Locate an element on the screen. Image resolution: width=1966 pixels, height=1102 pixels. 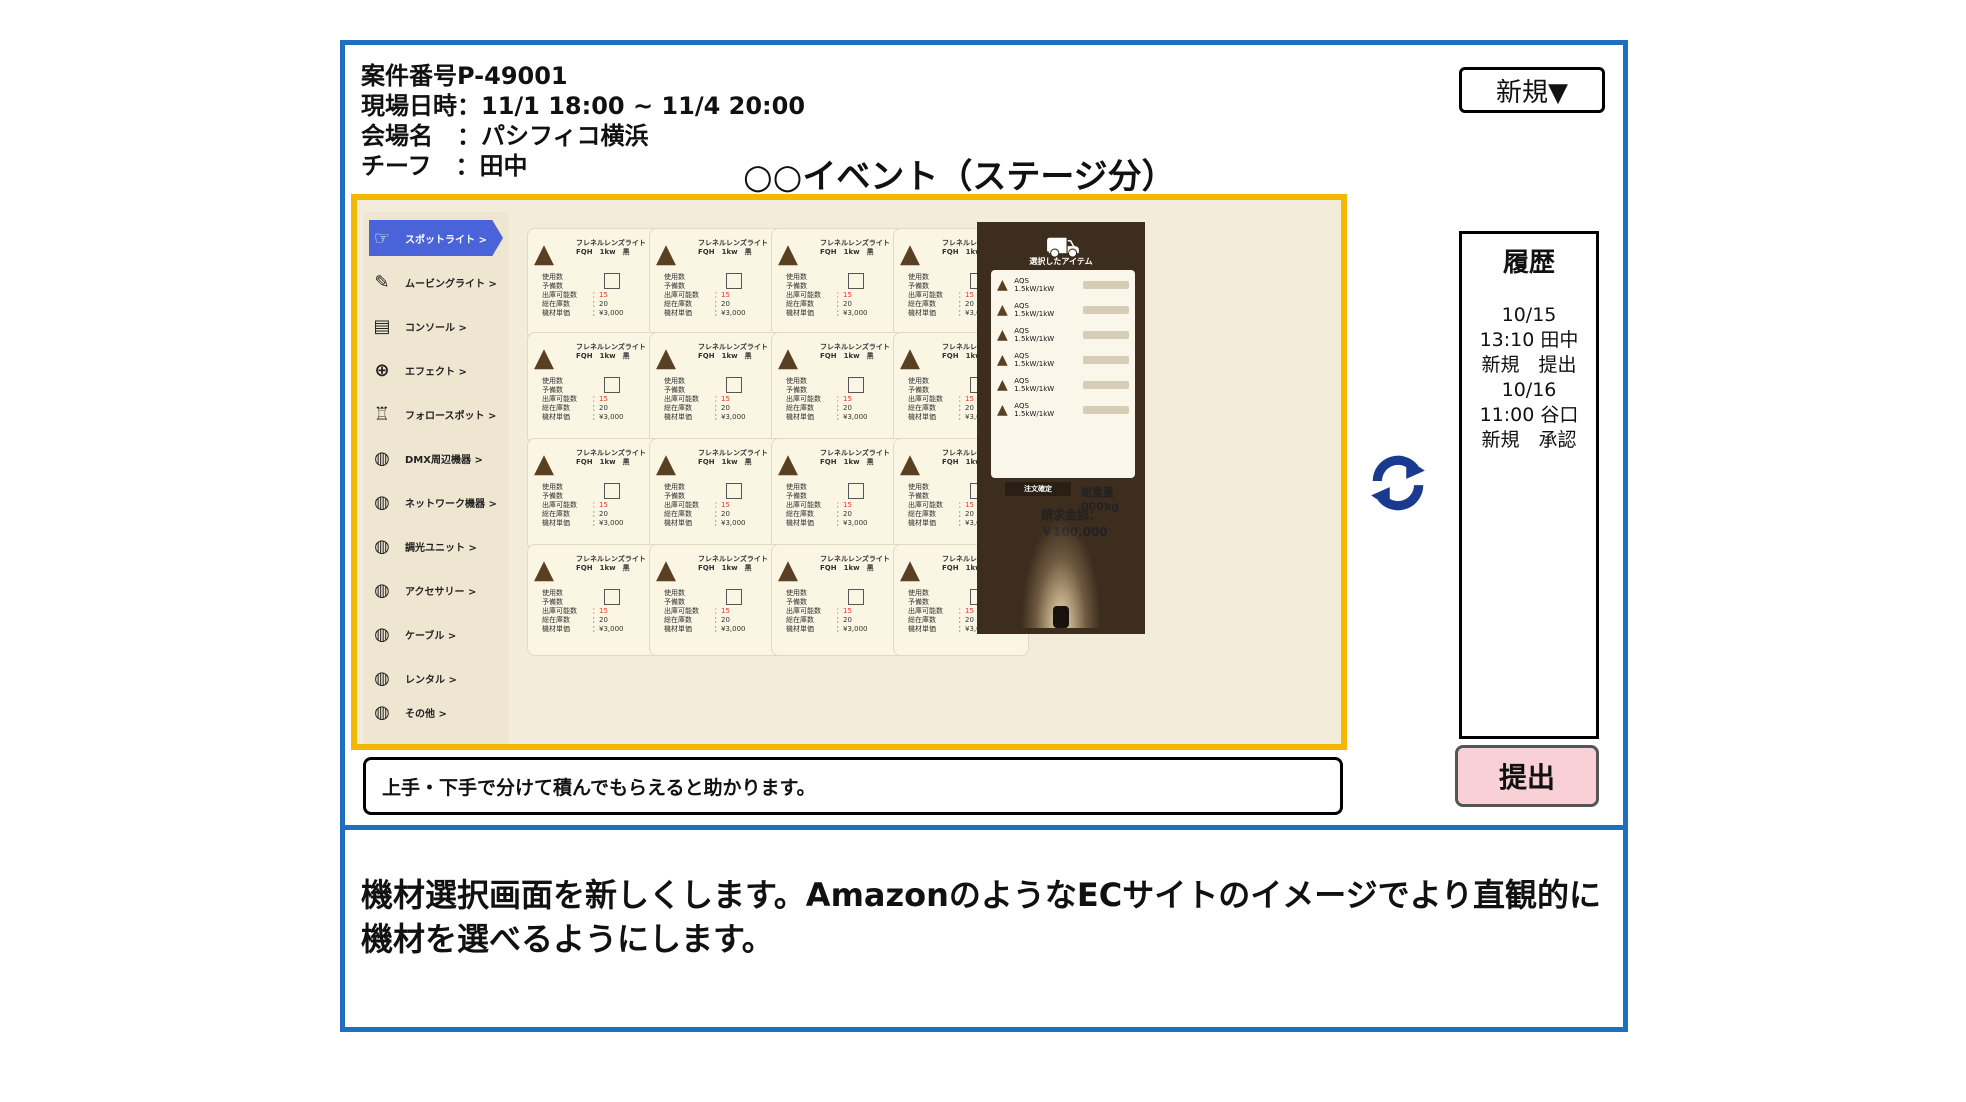
order-confirm-button: 注文確定 is located at coordinates (1038, 489).